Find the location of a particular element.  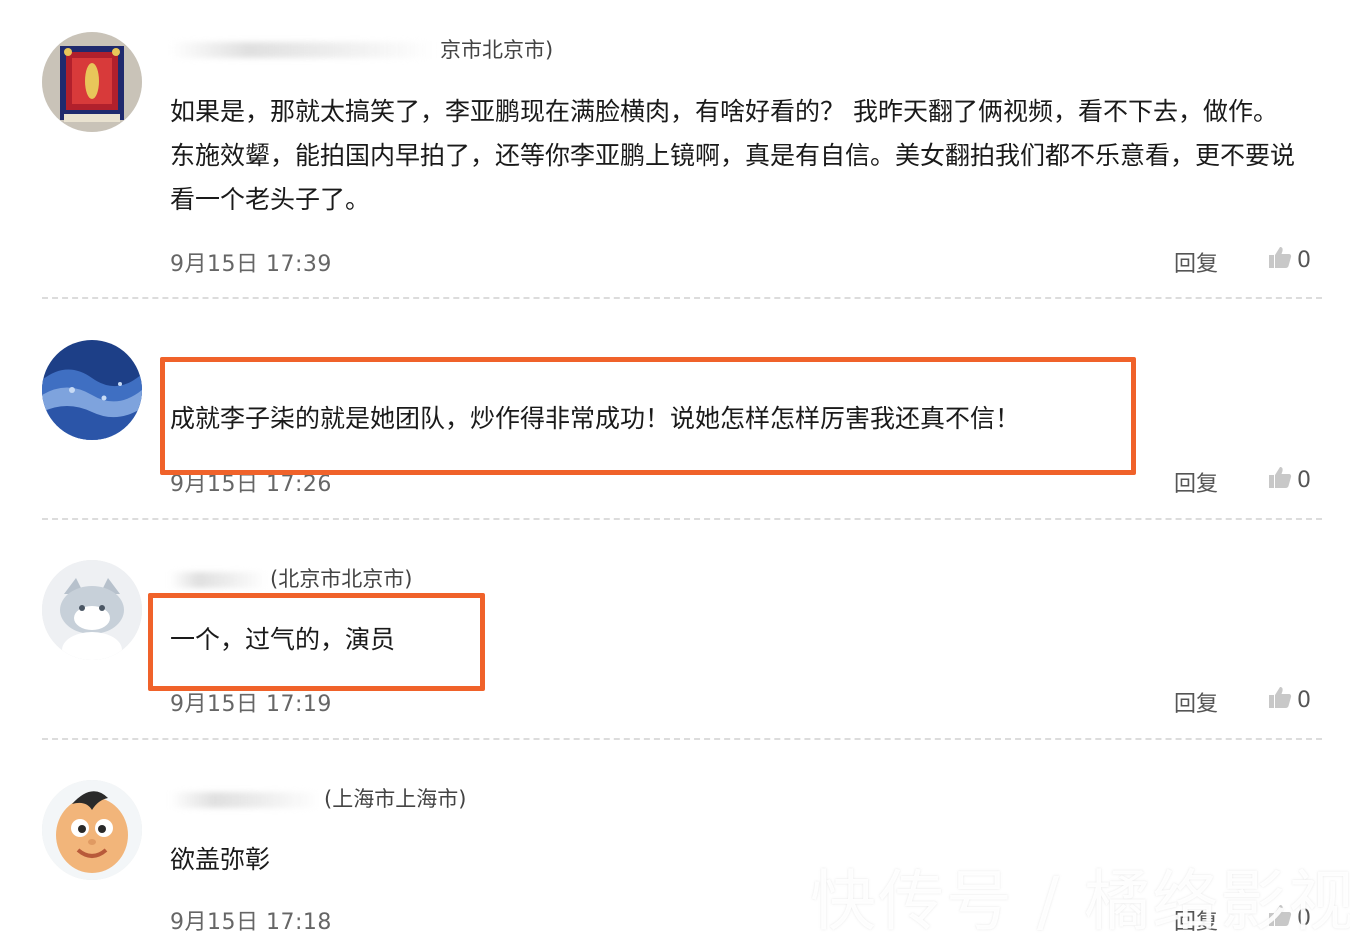

comment-timestamp: 9月15日 17:19 is located at coordinates (251, 704).